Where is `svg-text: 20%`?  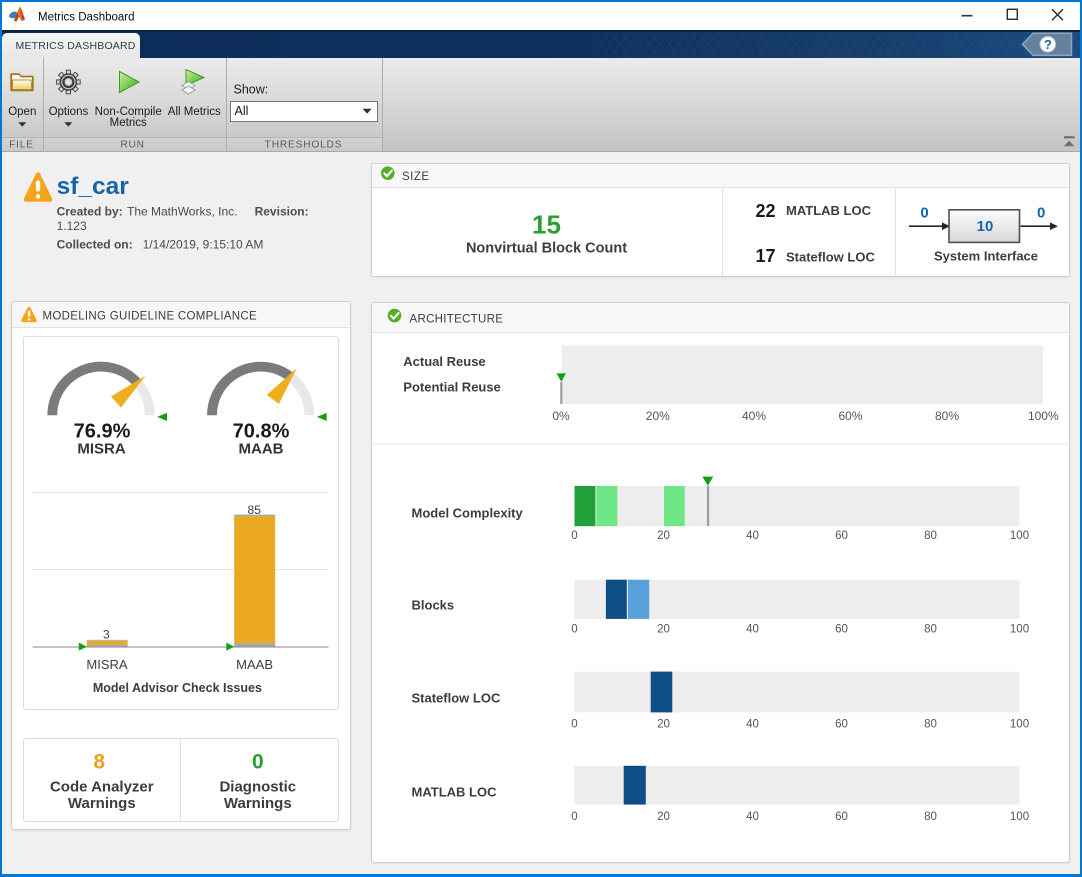
svg-text: 20% is located at coordinates (658, 416).